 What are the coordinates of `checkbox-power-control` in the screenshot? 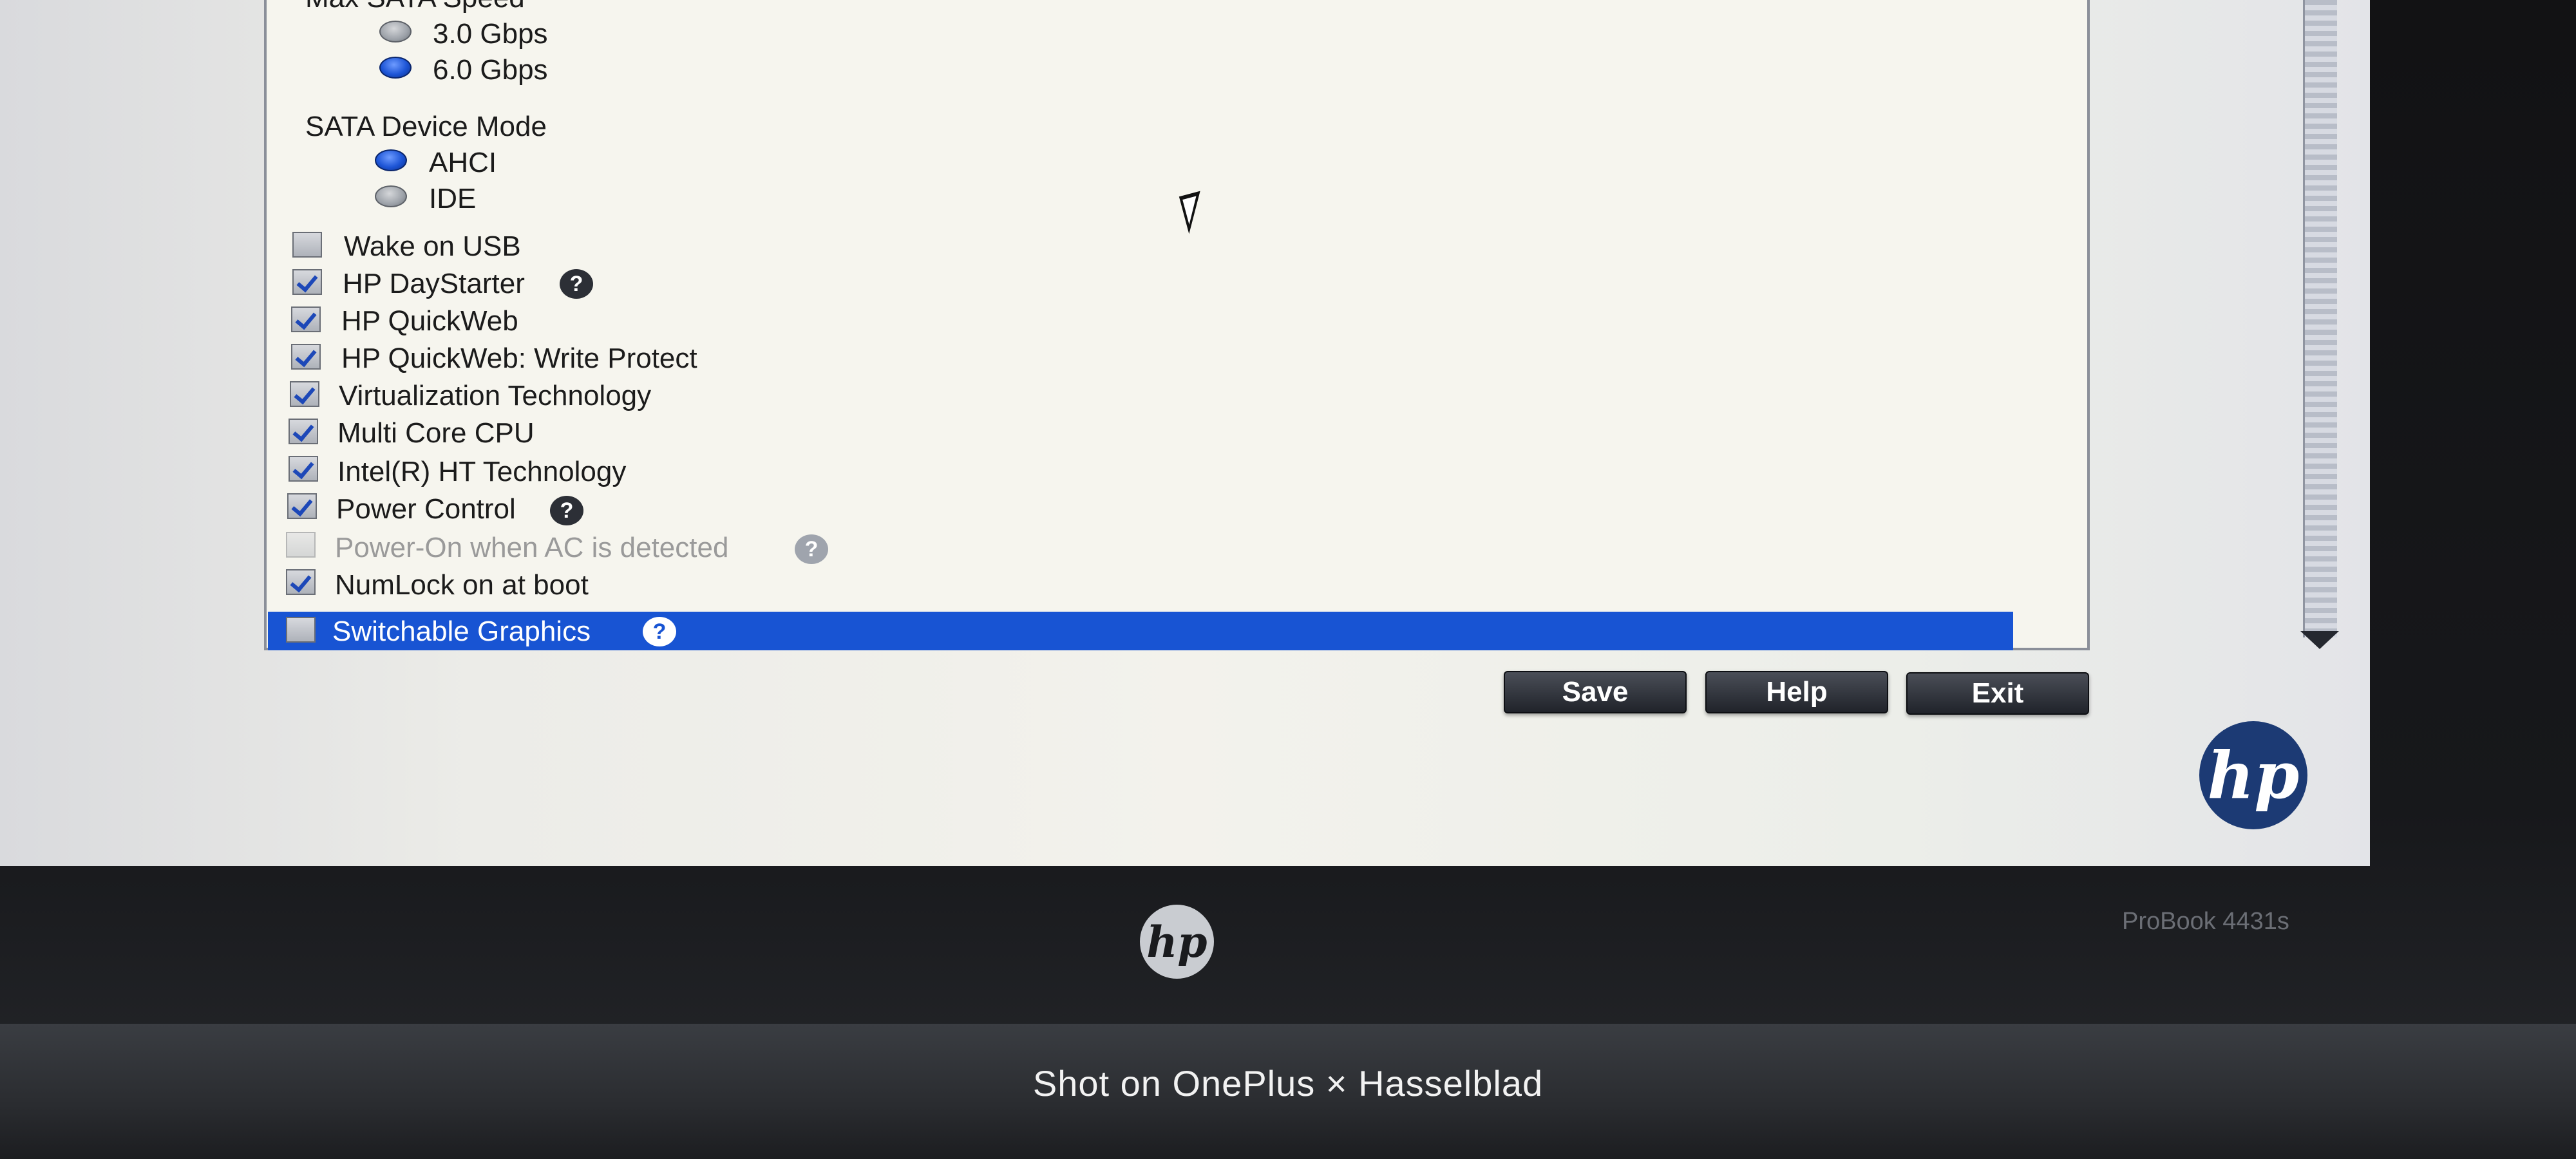 It's located at (302, 506).